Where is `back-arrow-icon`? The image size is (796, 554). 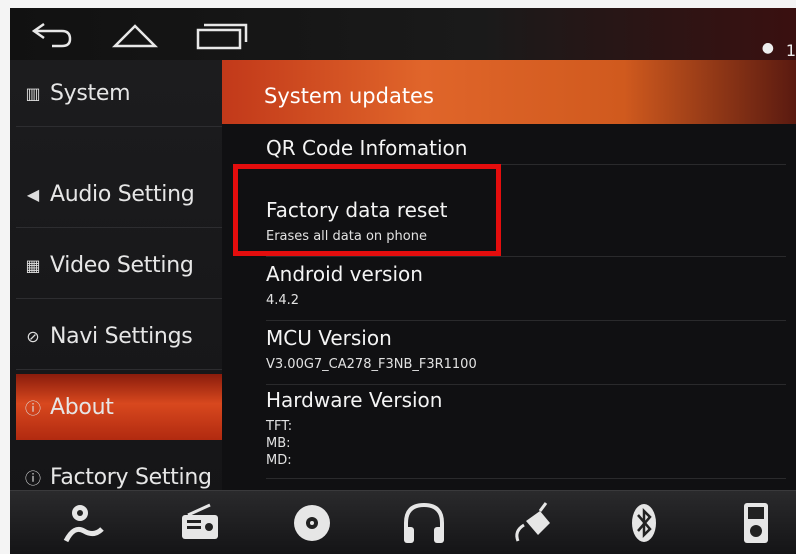
back-arrow-icon is located at coordinates (51, 35).